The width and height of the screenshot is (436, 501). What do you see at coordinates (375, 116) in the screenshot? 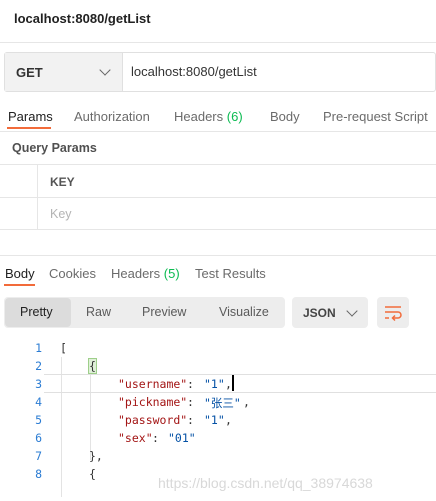
I see `tab-pre-request-script: Pre-request Script` at bounding box center [375, 116].